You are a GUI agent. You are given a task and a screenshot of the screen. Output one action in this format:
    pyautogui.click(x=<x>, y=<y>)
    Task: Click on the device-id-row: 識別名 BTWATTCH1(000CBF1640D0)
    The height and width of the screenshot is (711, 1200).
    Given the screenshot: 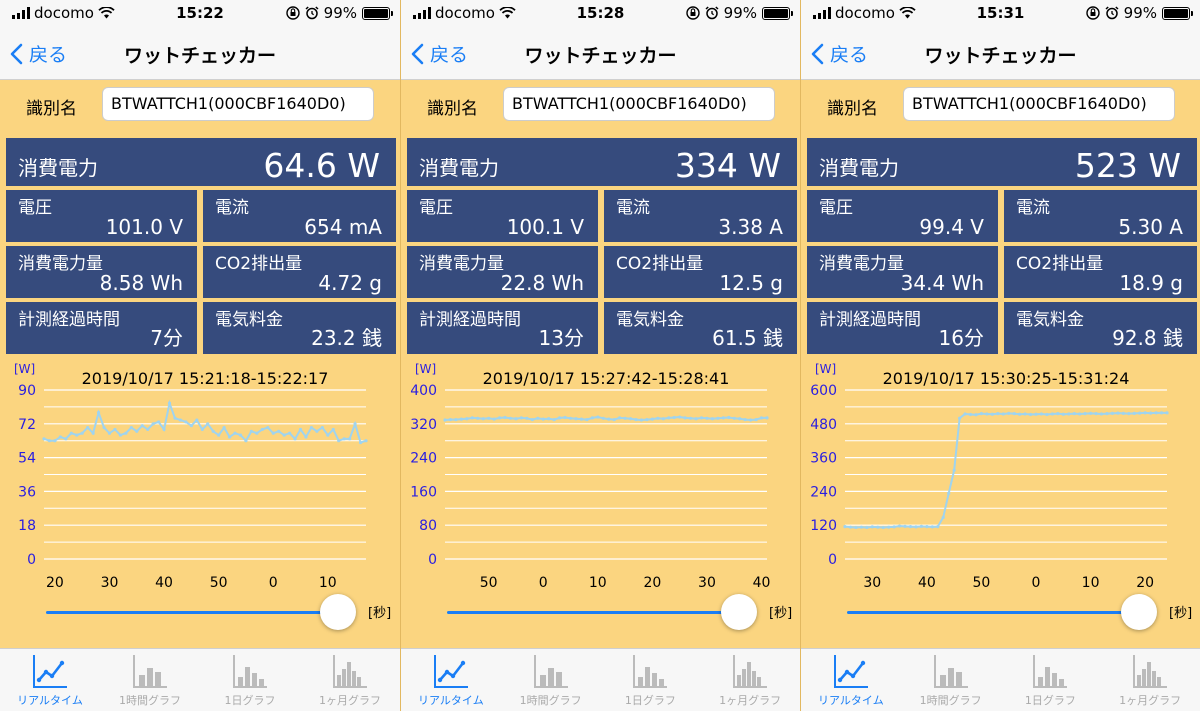 What is the action you would take?
    pyautogui.click(x=600, y=104)
    